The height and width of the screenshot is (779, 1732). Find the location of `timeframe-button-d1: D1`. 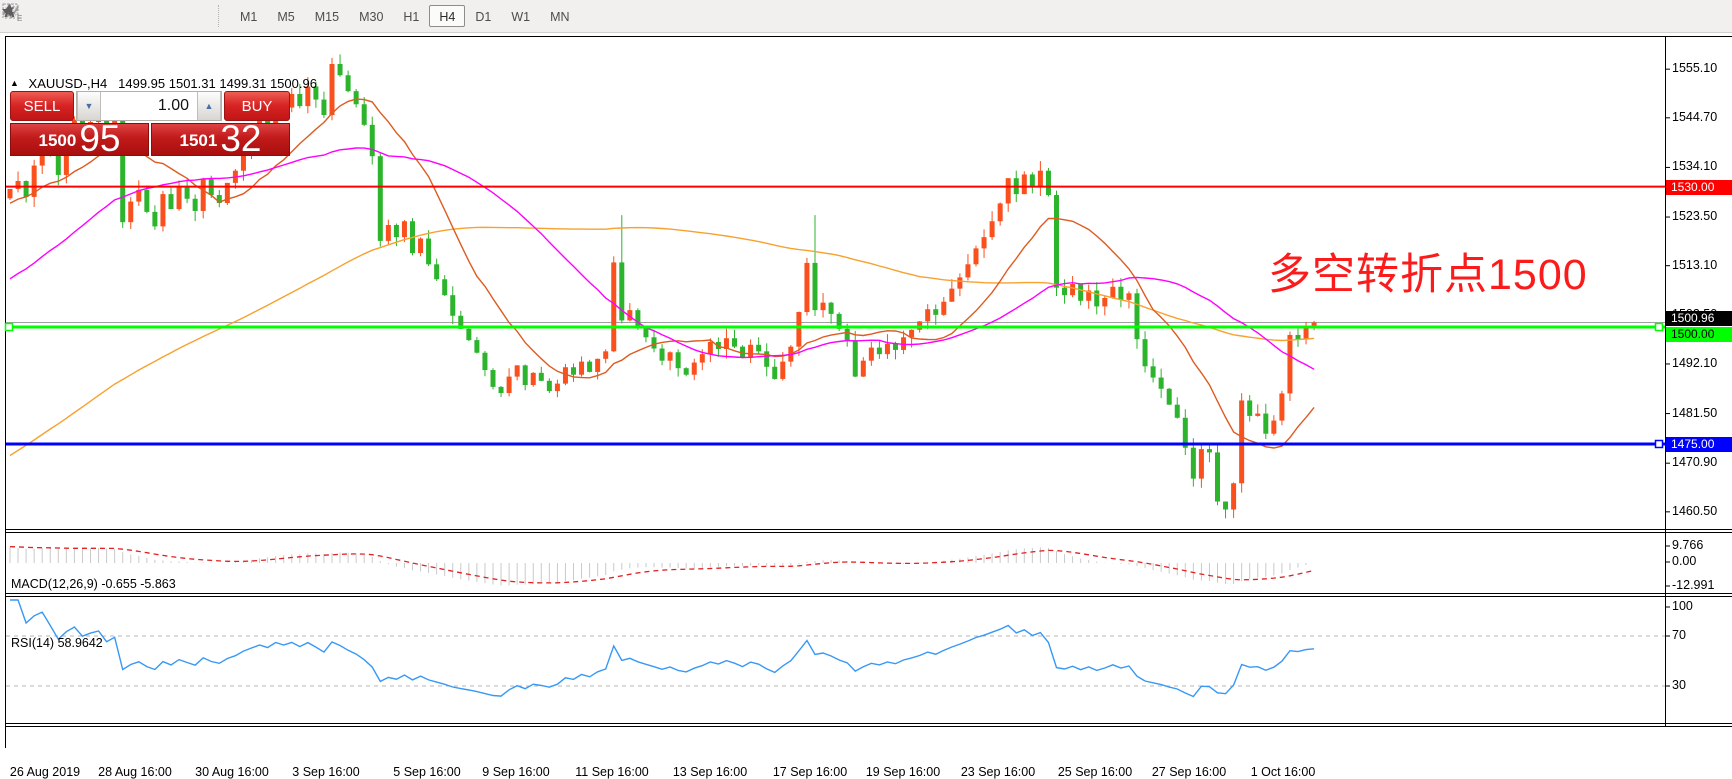

timeframe-button-d1: D1 is located at coordinates (483, 16).